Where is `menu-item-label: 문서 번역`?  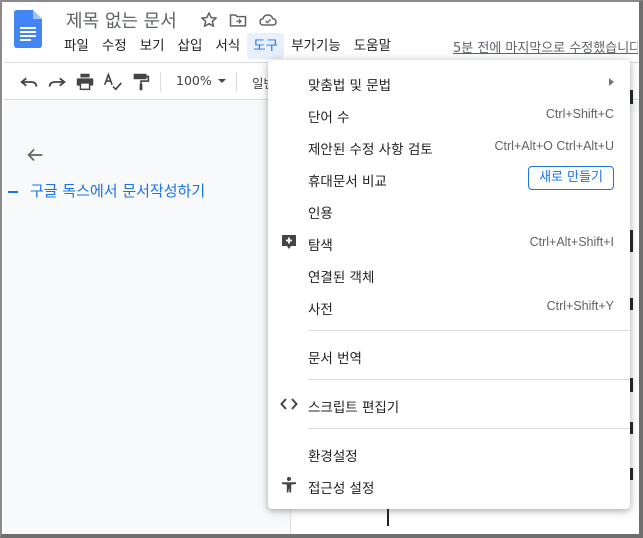 menu-item-label: 문서 번역 is located at coordinates (335, 359).